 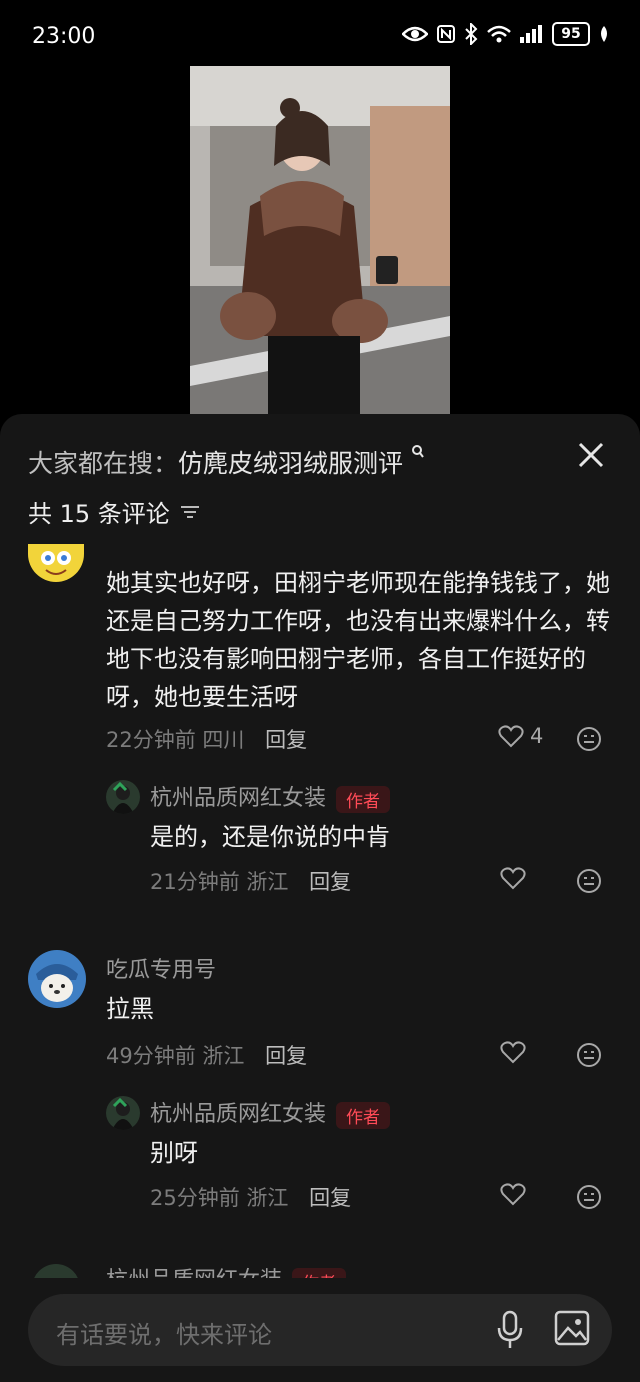 What do you see at coordinates (571, 34) in the screenshot?
I see `battery-icon: 95` at bounding box center [571, 34].